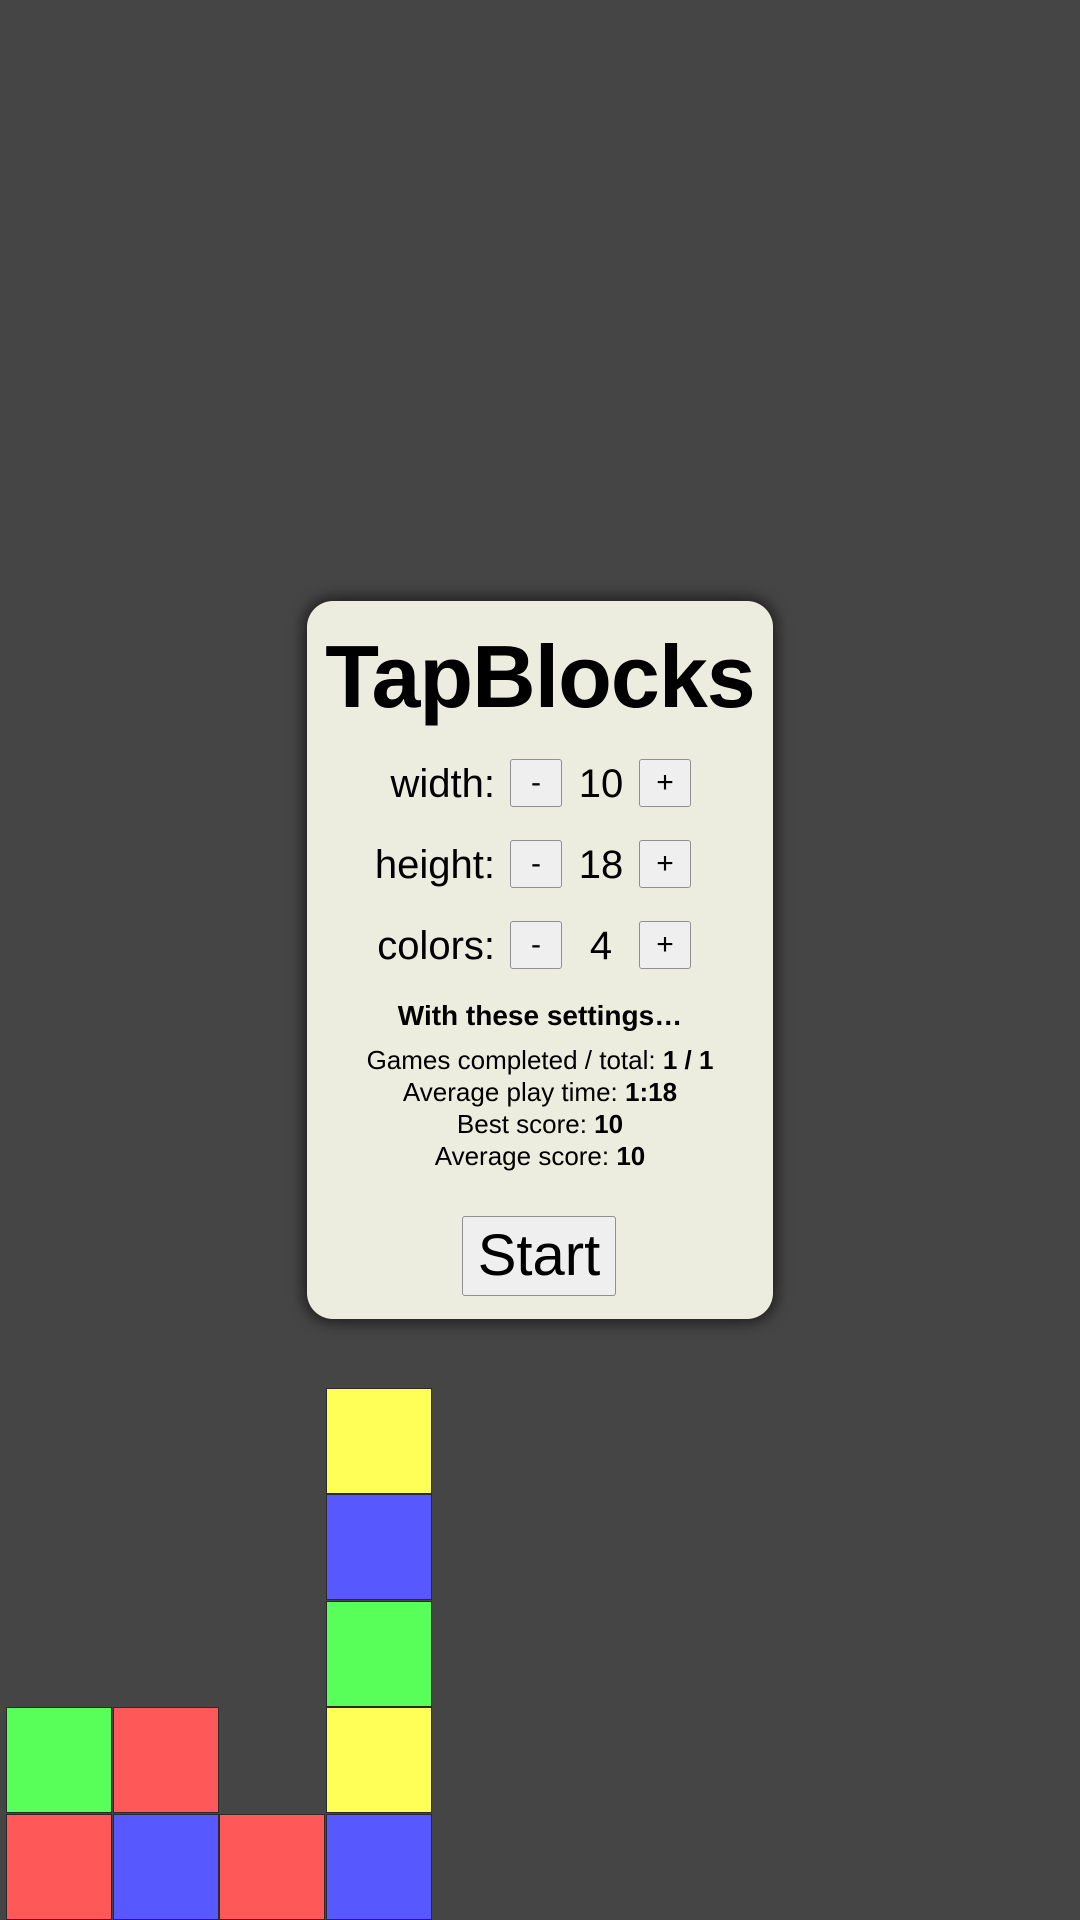 This screenshot has width=1080, height=1920. What do you see at coordinates (525, 1124) in the screenshot?
I see `best-score-label: Best score:` at bounding box center [525, 1124].